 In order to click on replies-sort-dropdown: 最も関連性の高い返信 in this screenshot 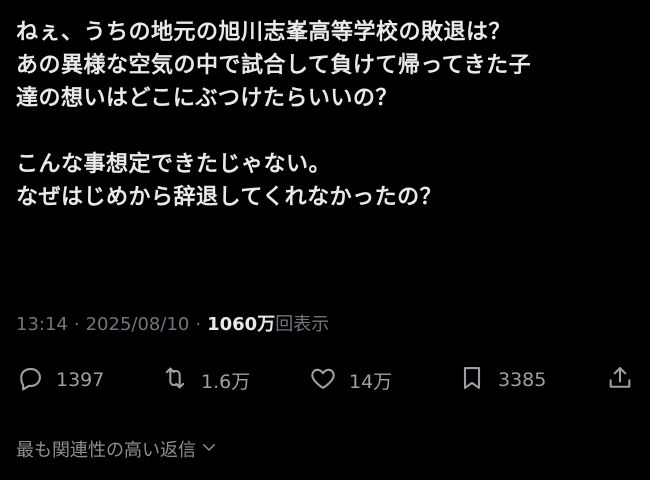, I will do `click(117, 449)`.